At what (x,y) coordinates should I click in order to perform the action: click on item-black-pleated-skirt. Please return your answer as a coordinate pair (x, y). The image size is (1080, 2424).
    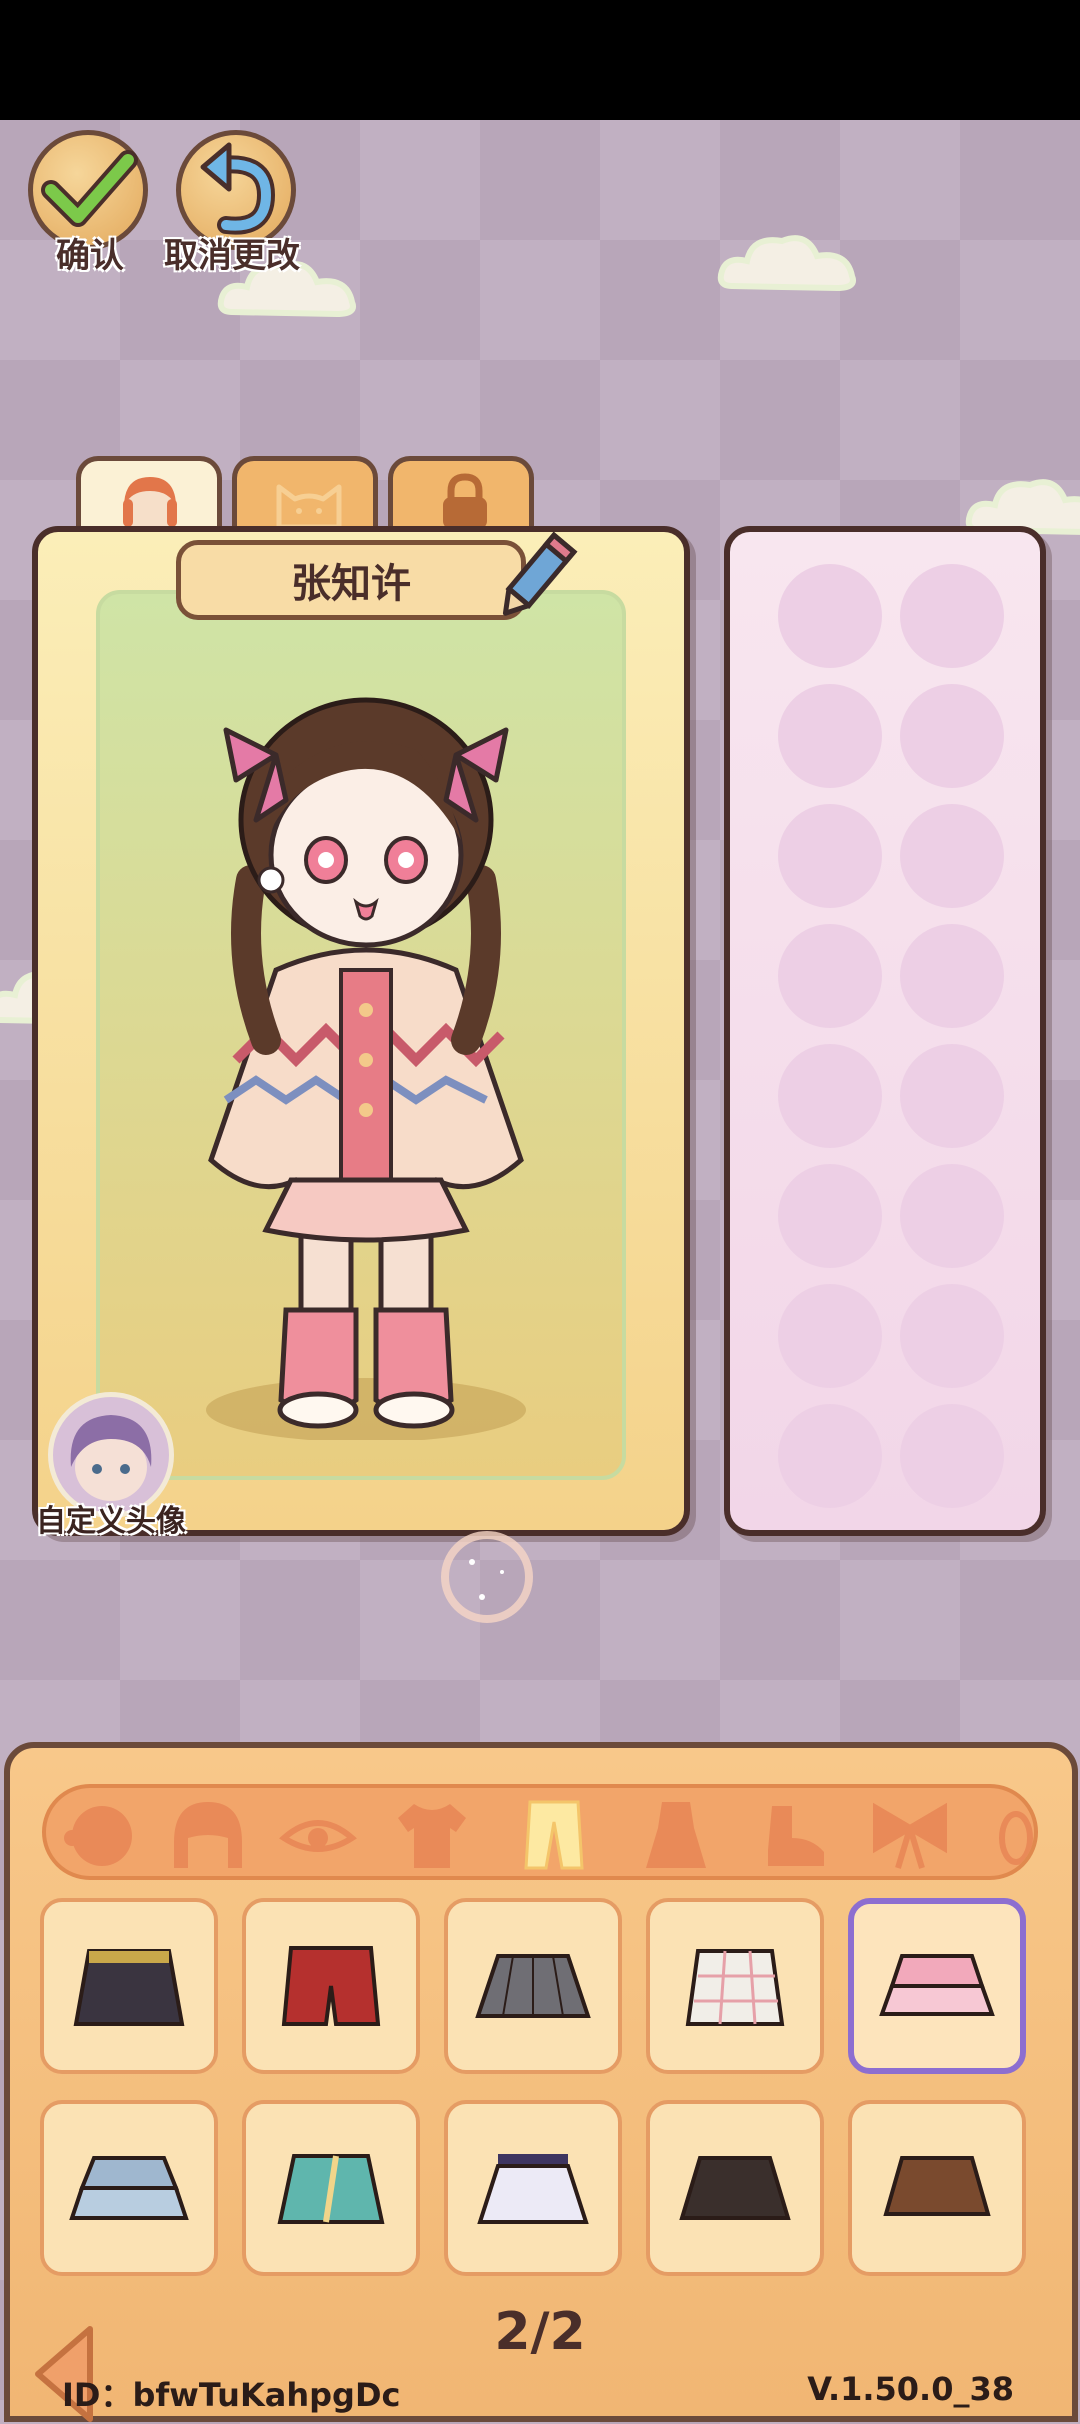
    Looking at the image, I should click on (735, 2188).